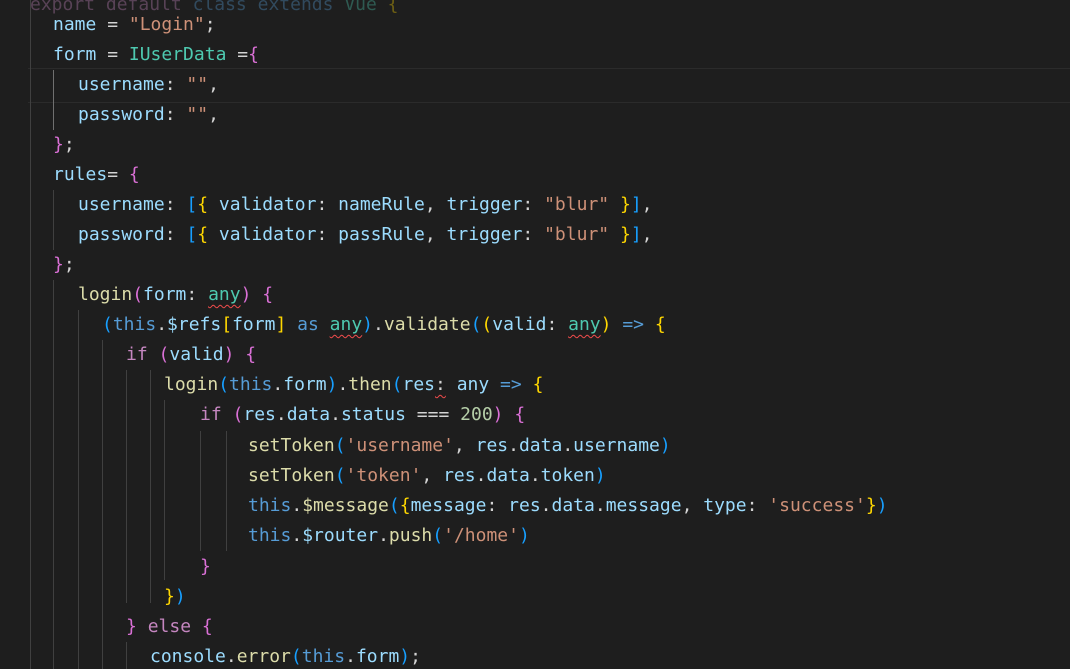  What do you see at coordinates (196, 354) in the screenshot?
I see `code-token: valid` at bounding box center [196, 354].